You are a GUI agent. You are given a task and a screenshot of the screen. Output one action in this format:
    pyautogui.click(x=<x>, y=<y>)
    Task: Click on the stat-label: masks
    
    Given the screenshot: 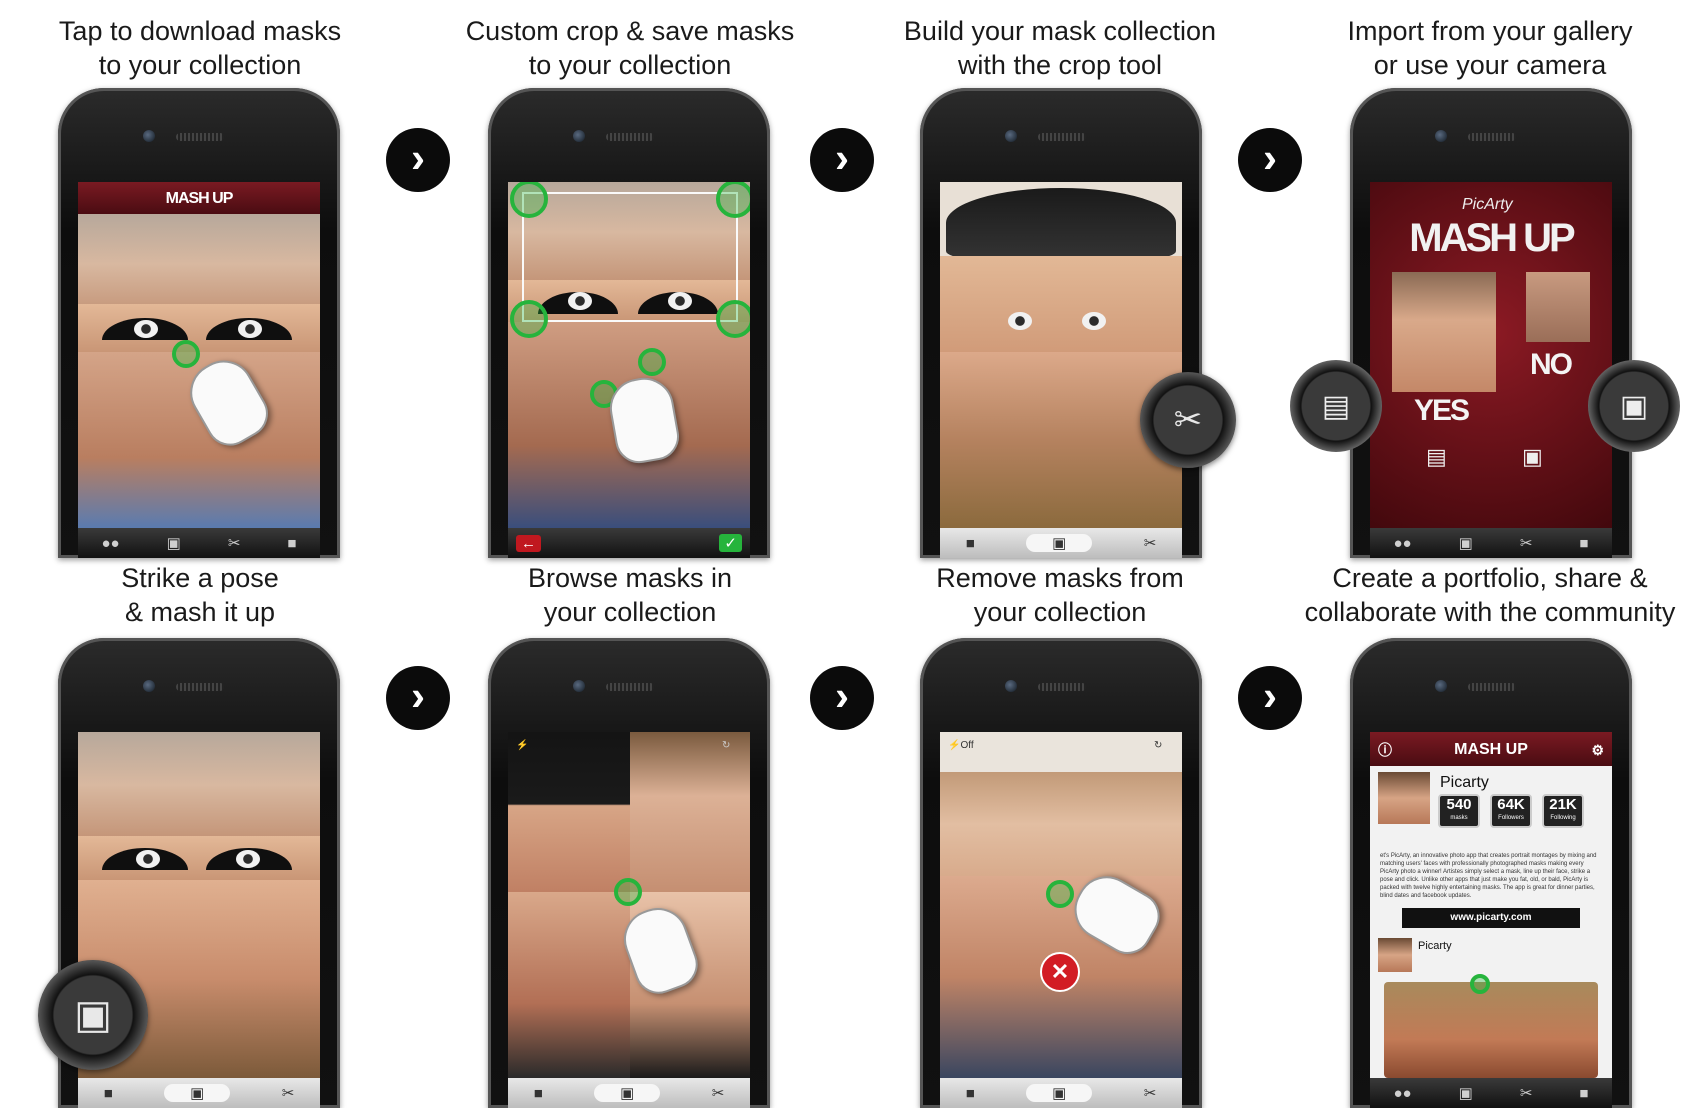 What is the action you would take?
    pyautogui.click(x=1459, y=818)
    